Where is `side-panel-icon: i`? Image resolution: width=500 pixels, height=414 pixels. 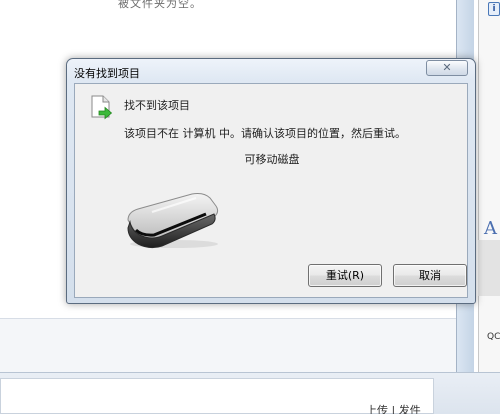
side-panel-icon: i is located at coordinates (494, 9).